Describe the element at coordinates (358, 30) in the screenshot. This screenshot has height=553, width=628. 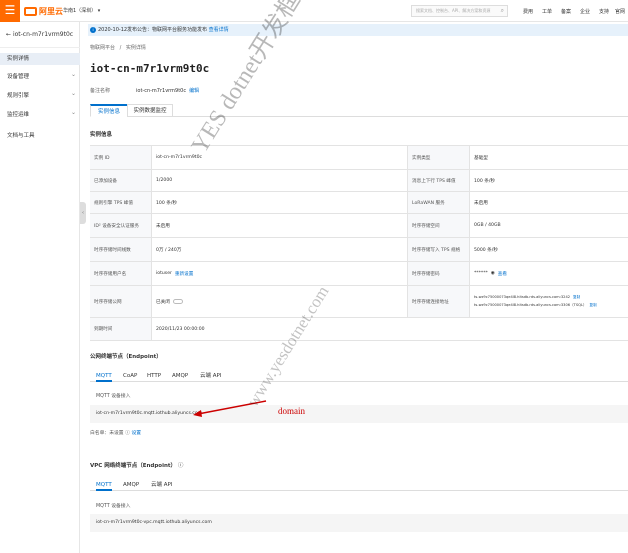
I see `notice-bar: i 2020-10-12发布公告：物联网平台服务功能发布 查看详情` at that location.